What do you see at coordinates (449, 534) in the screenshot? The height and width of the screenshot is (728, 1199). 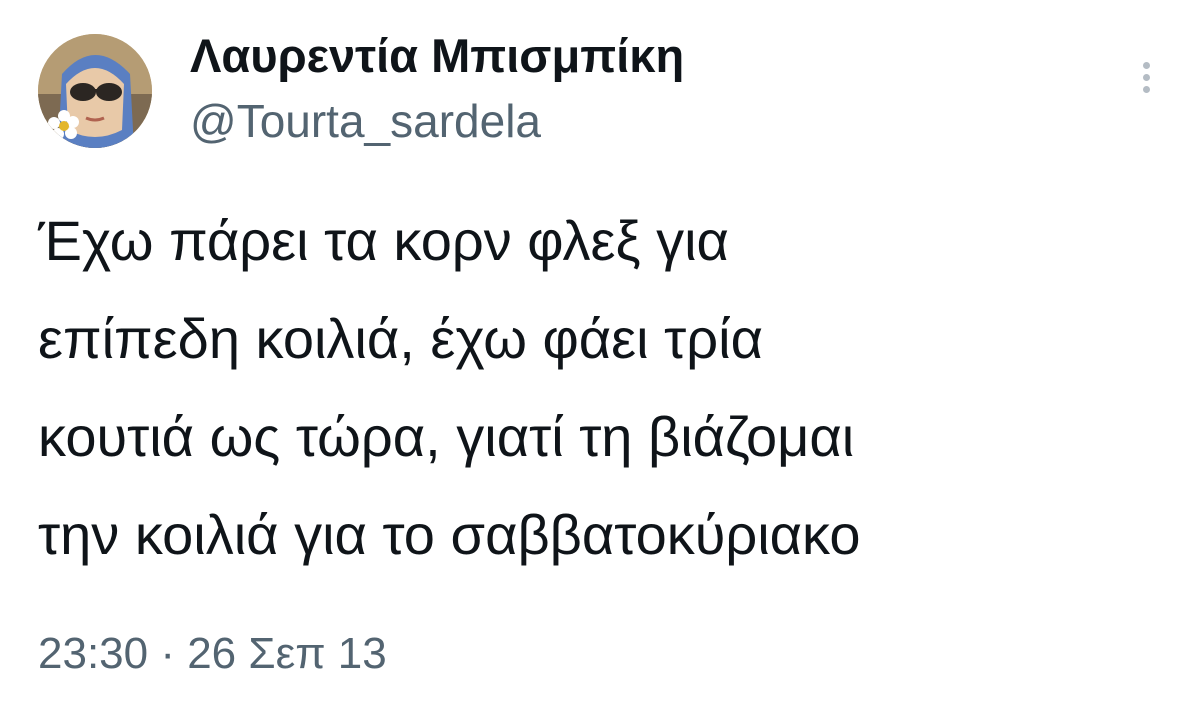 I see `tweet-text-line: την κοιλιά για το σαββατοκύριακο` at bounding box center [449, 534].